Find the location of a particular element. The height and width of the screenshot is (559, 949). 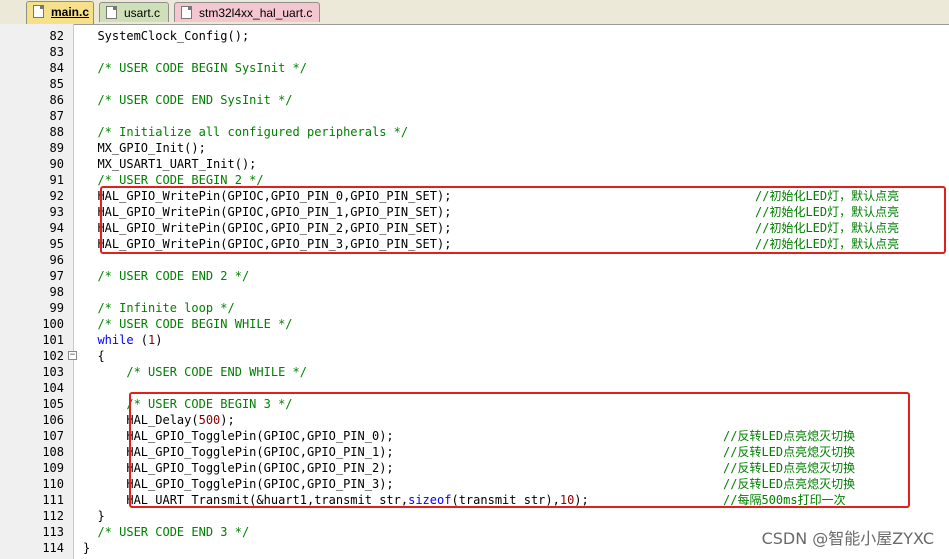

code-text: /* USER CODE END 2 */ is located at coordinates (166, 276).